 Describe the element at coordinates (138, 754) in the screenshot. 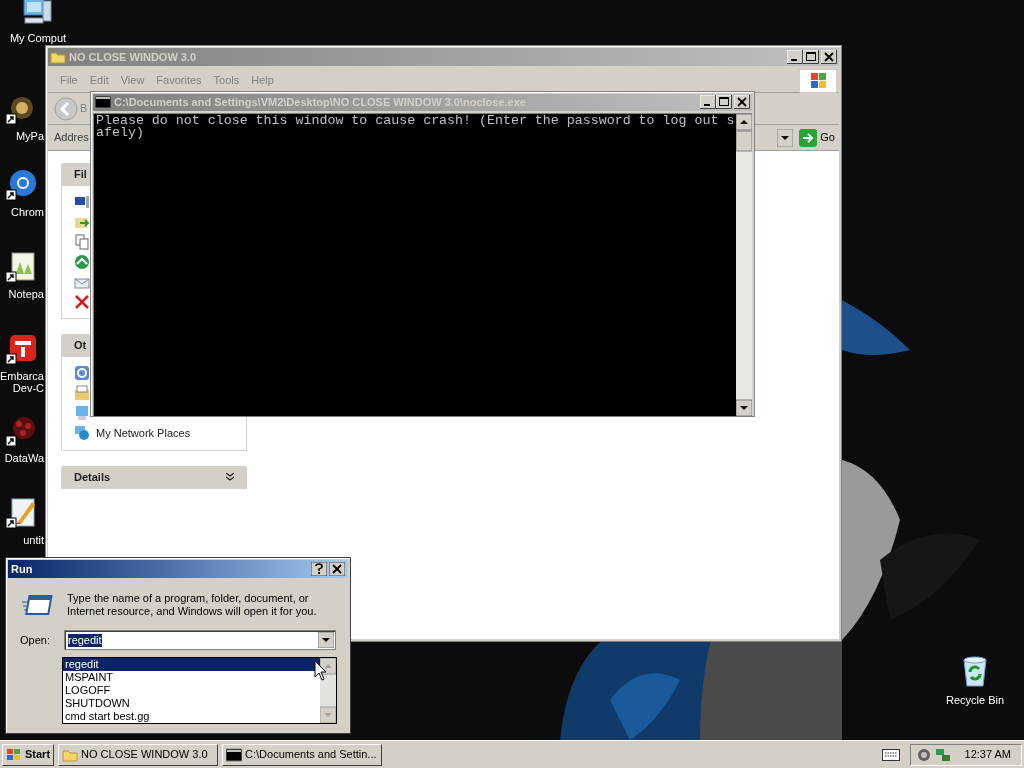

I see `taskbar-button: NO CLOSE WINDOW 3.0` at that location.